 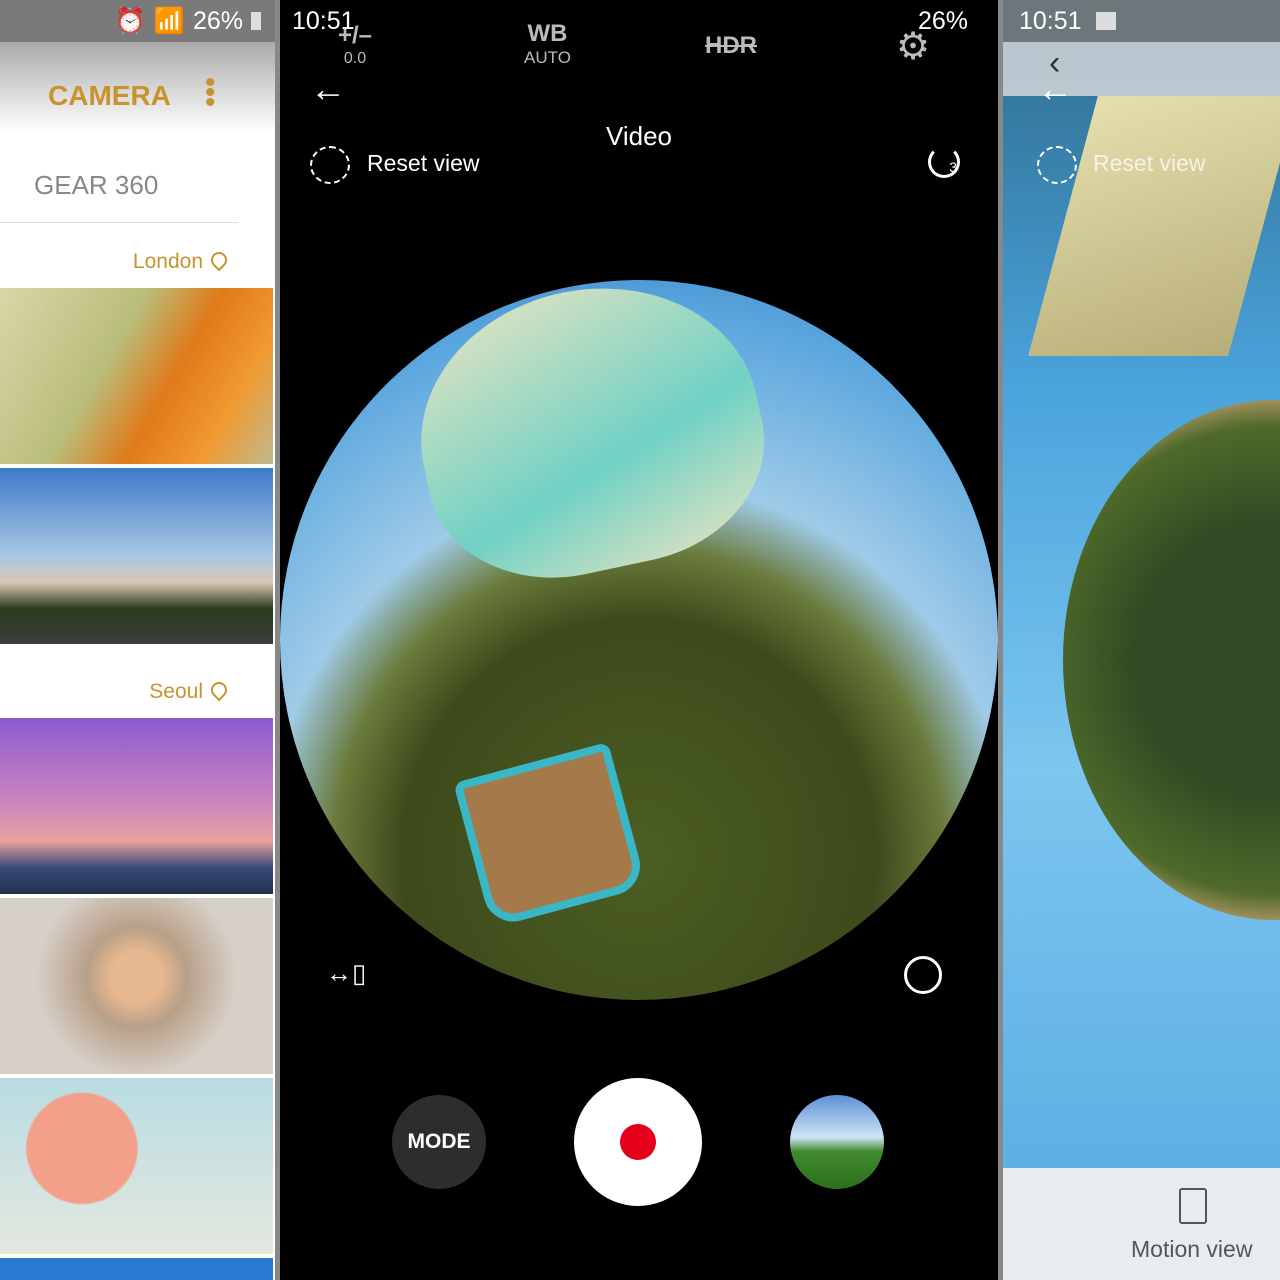 What do you see at coordinates (1057, 165) in the screenshot?
I see `reset-view-icon` at bounding box center [1057, 165].